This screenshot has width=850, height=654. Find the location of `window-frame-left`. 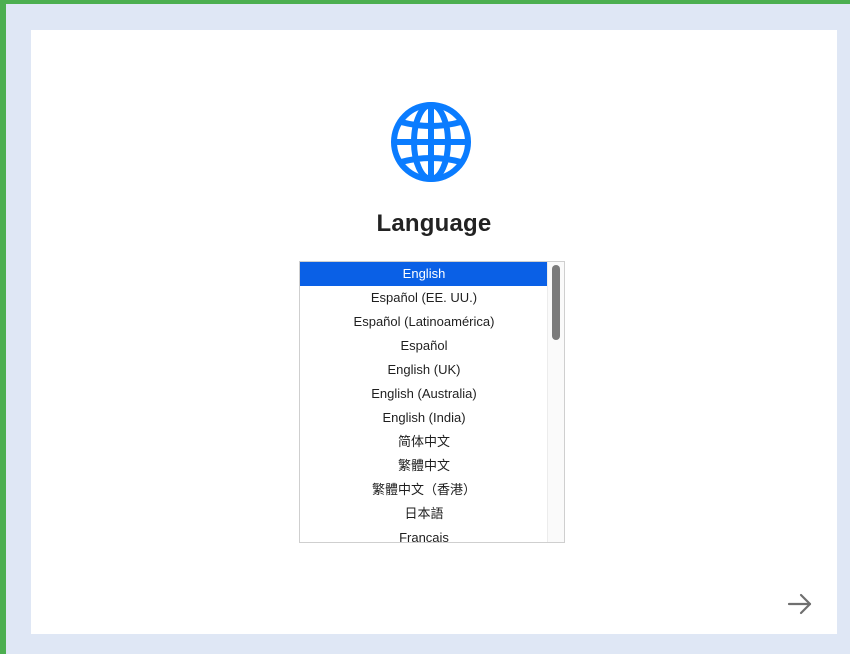

window-frame-left is located at coordinates (3, 327).